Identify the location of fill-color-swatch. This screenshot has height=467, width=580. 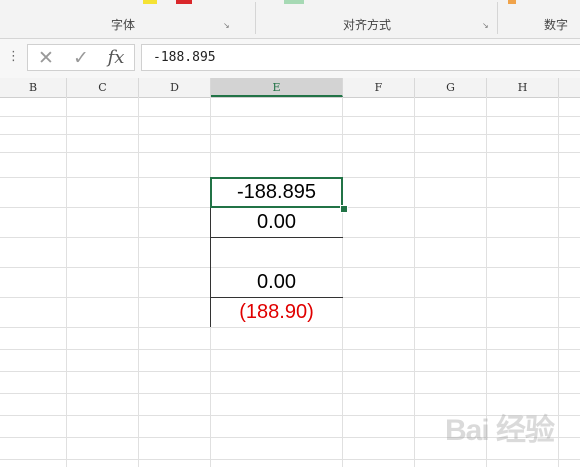
(184, 2).